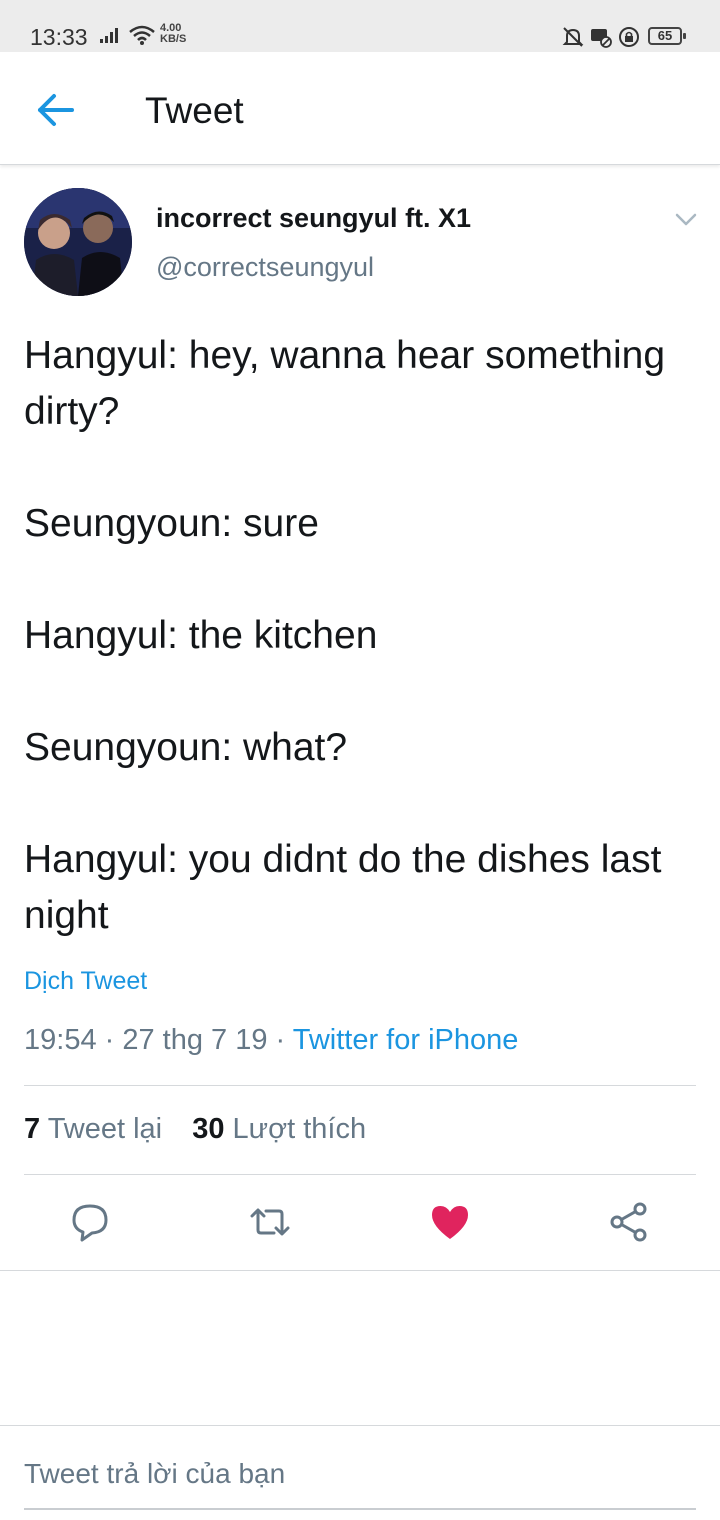  I want to click on battery-indicator: 65, so click(667, 36).